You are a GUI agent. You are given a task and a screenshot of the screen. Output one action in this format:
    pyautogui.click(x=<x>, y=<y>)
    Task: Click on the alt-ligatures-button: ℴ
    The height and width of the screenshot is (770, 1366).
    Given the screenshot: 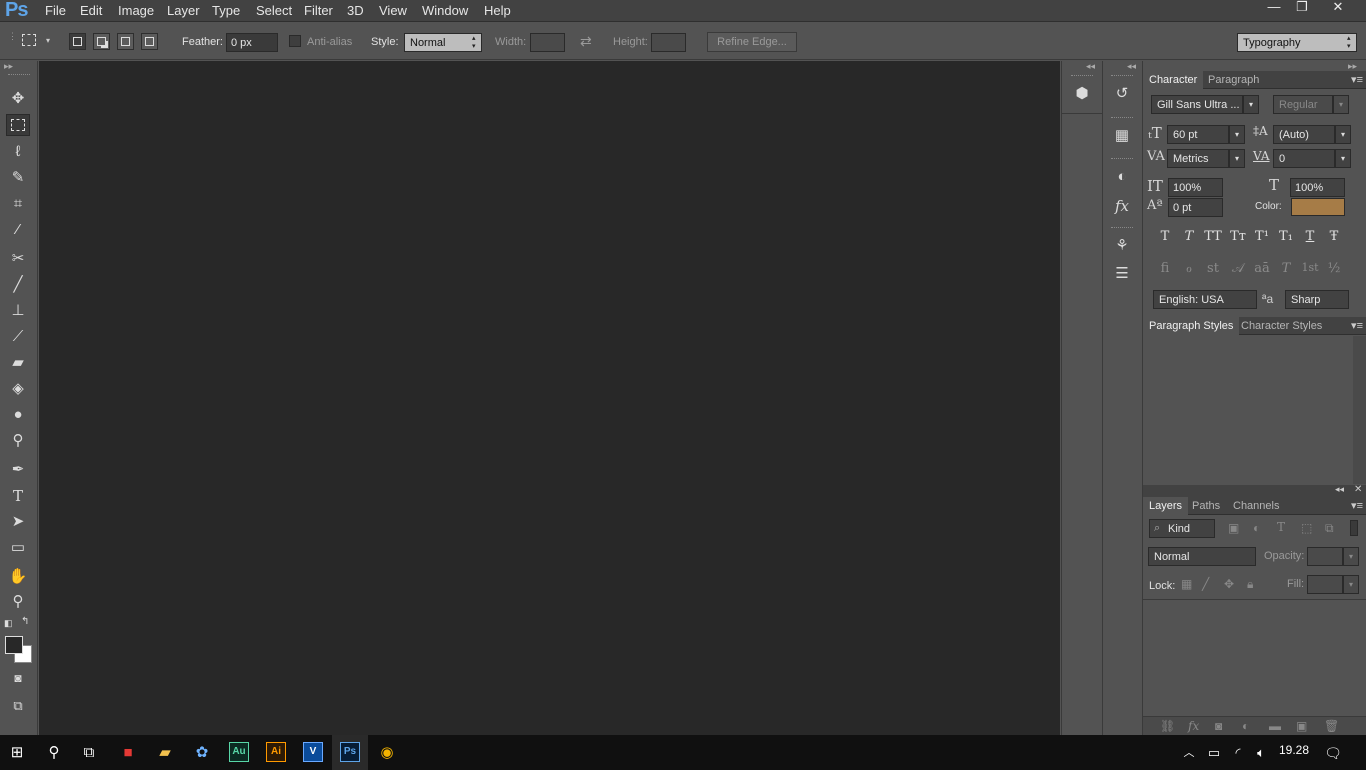 What is the action you would take?
    pyautogui.click(x=1189, y=268)
    